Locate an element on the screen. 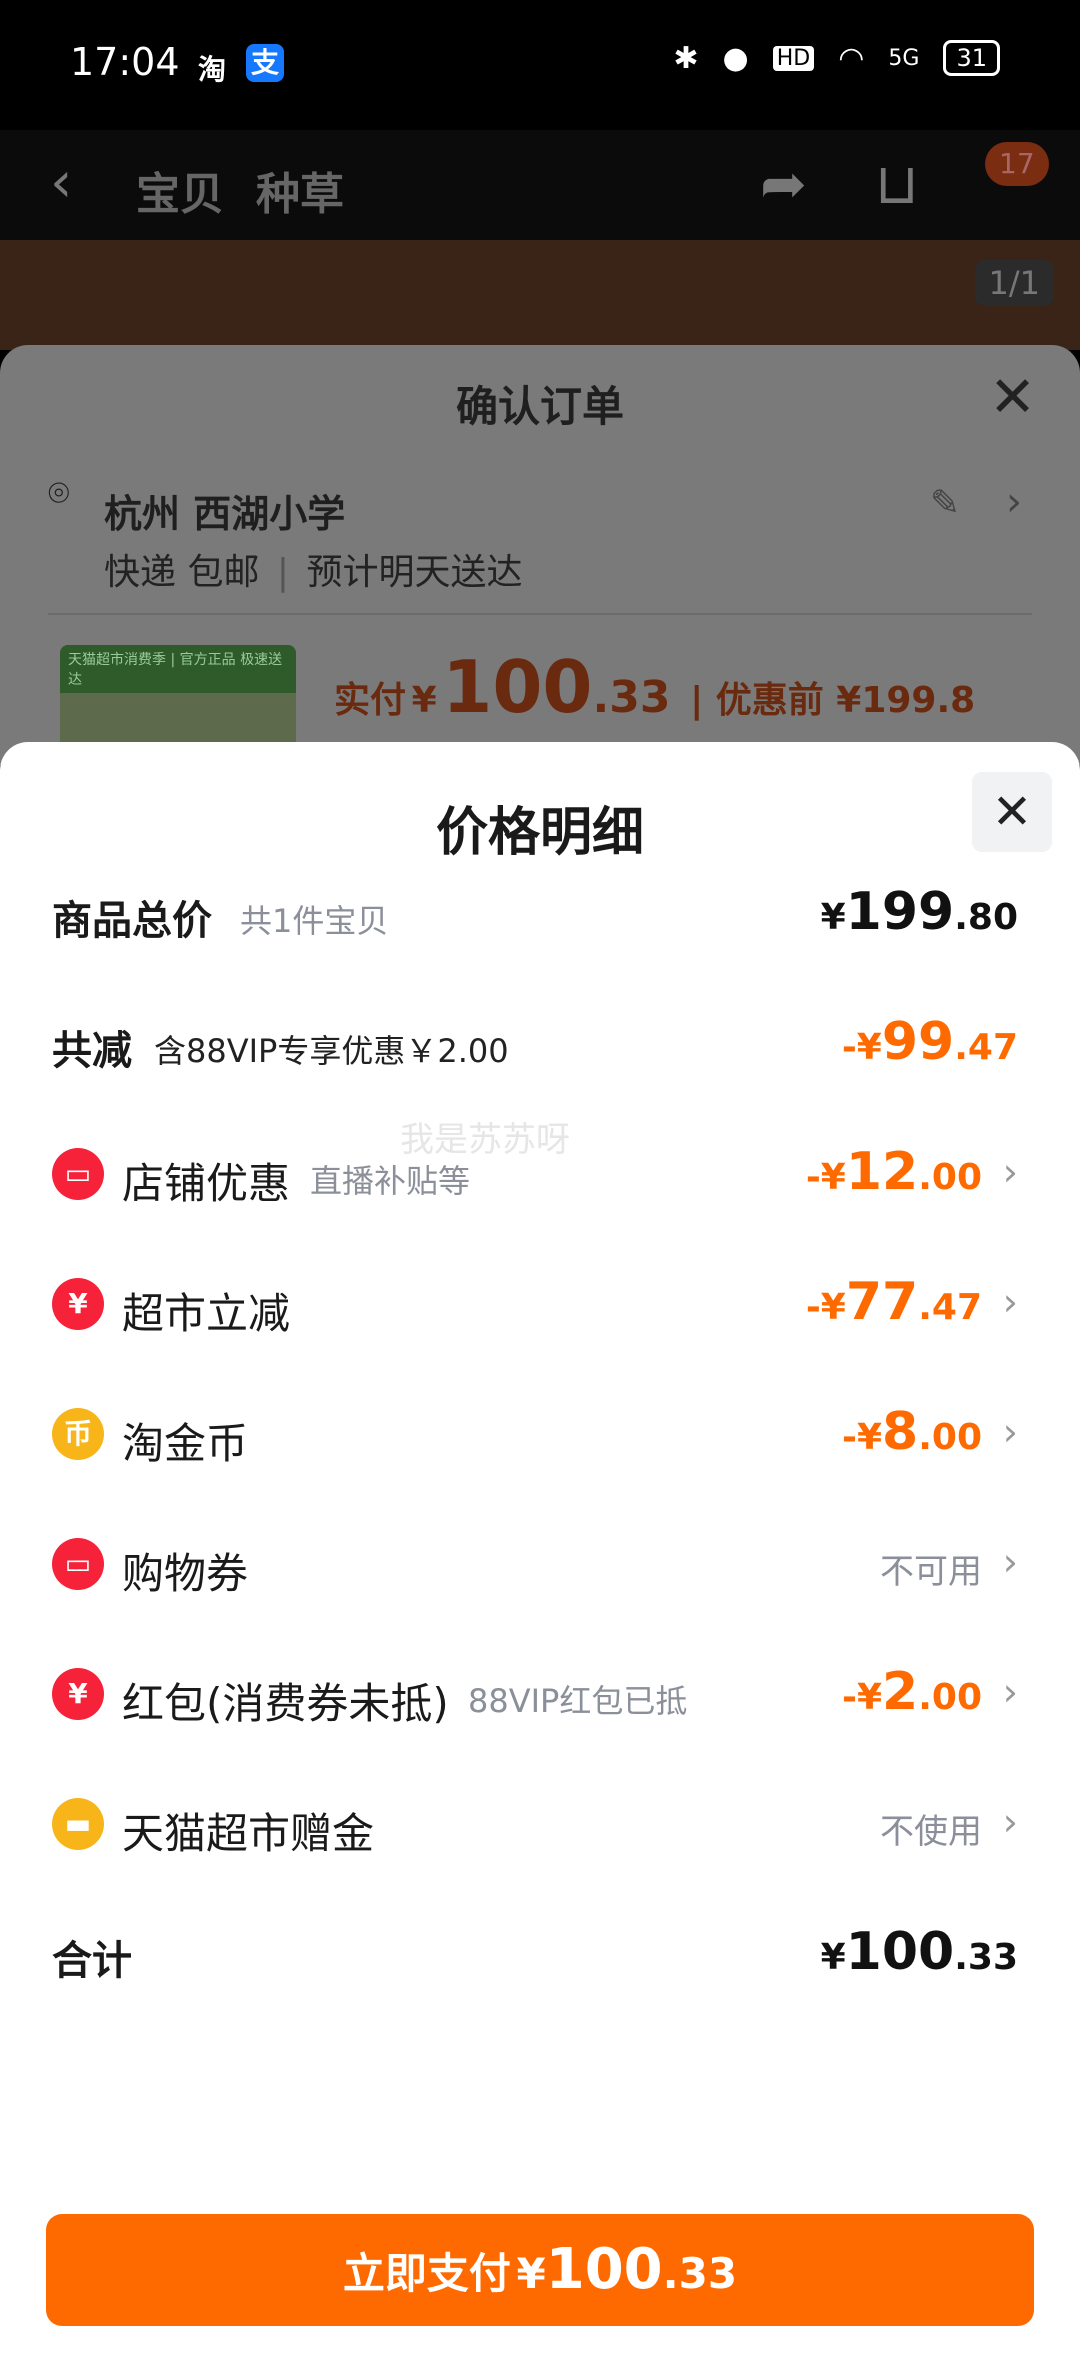 This screenshot has height=2376, width=1080. supermarket-discount-amount: -¥77.47 is located at coordinates (893, 1302).